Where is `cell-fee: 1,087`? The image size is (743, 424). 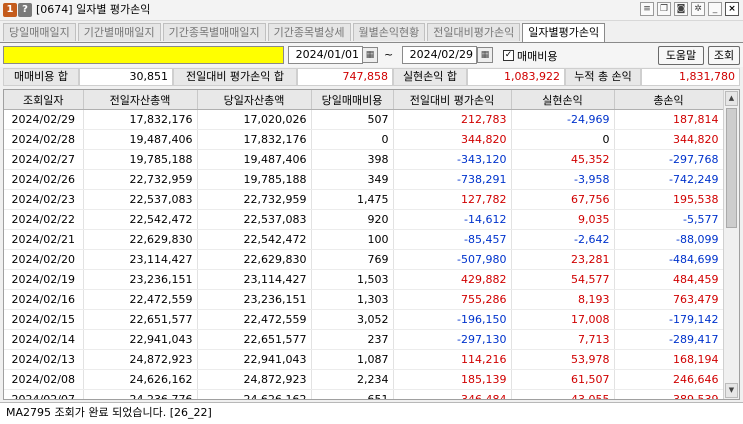 cell-fee: 1,087 is located at coordinates (352, 359).